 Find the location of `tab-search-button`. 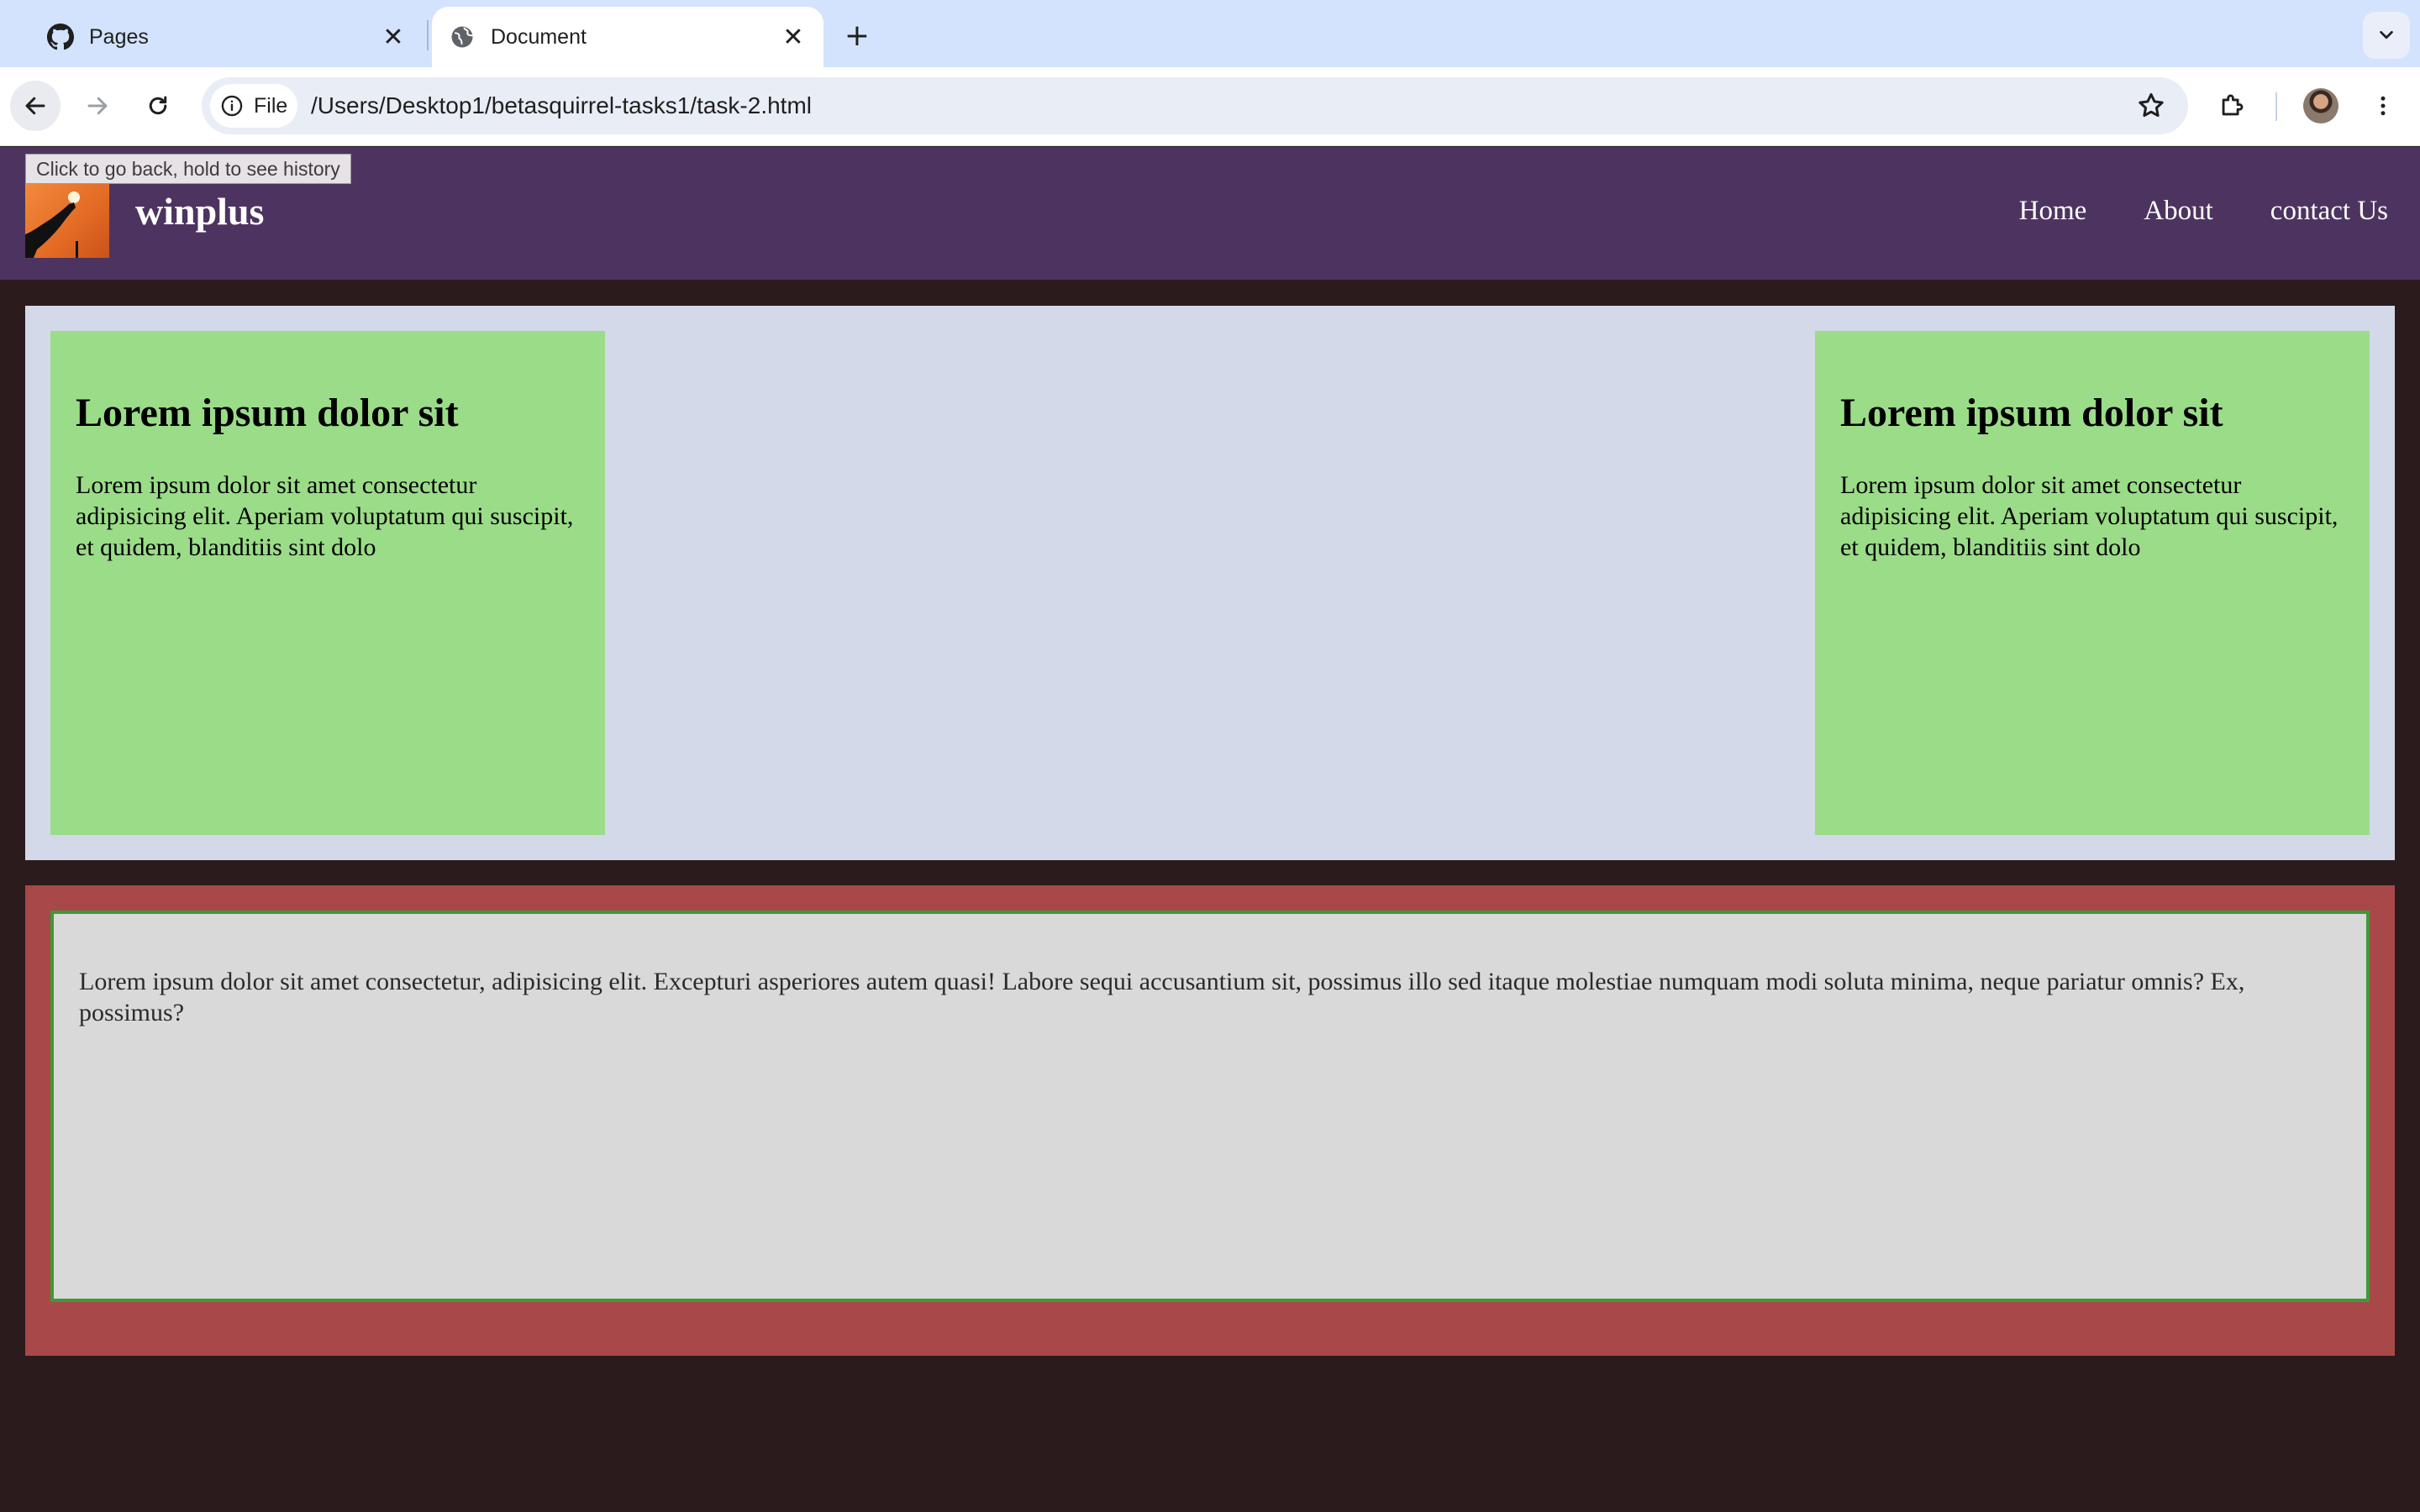

tab-search-button is located at coordinates (2387, 35).